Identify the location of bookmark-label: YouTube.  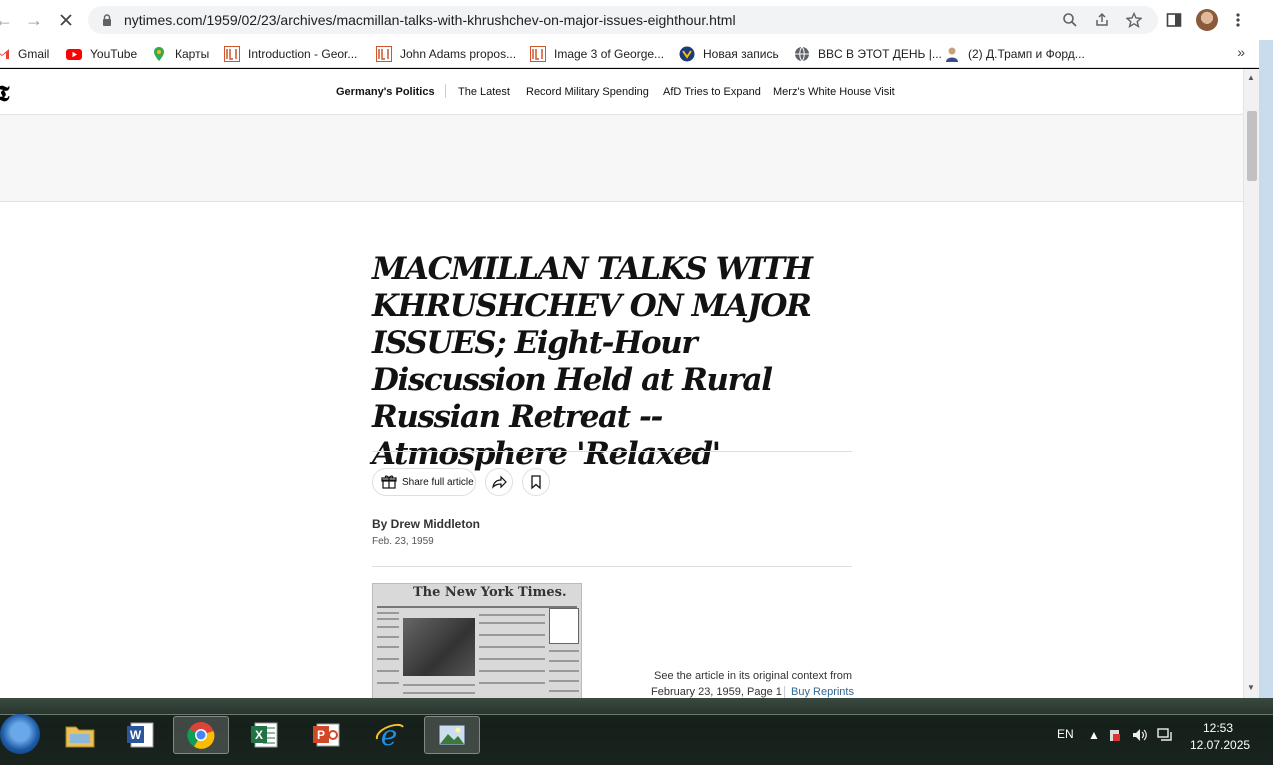
(114, 54).